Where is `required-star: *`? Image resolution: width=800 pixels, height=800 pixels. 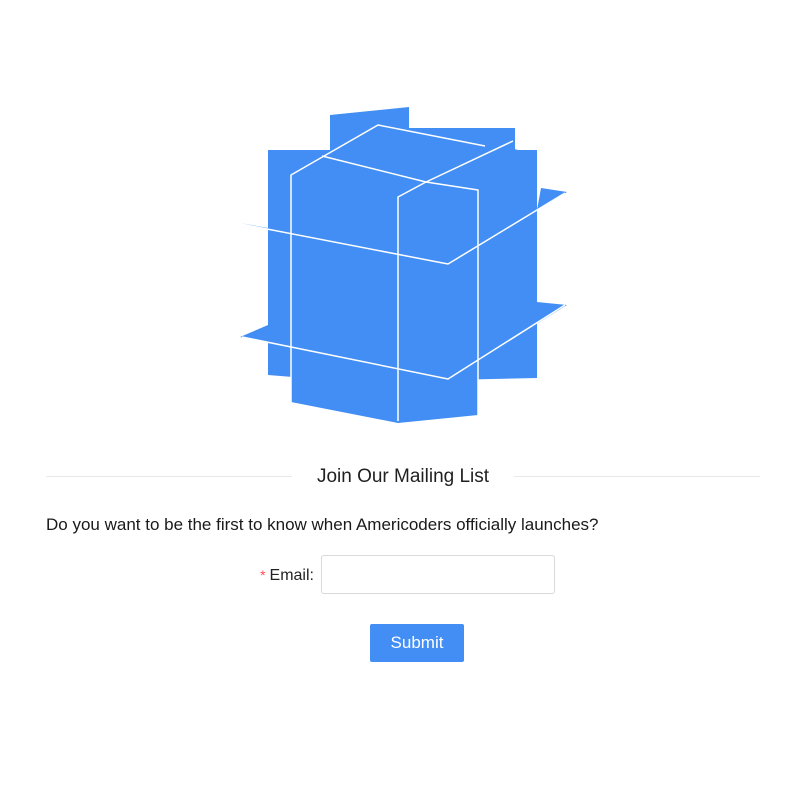 required-star: * is located at coordinates (263, 575).